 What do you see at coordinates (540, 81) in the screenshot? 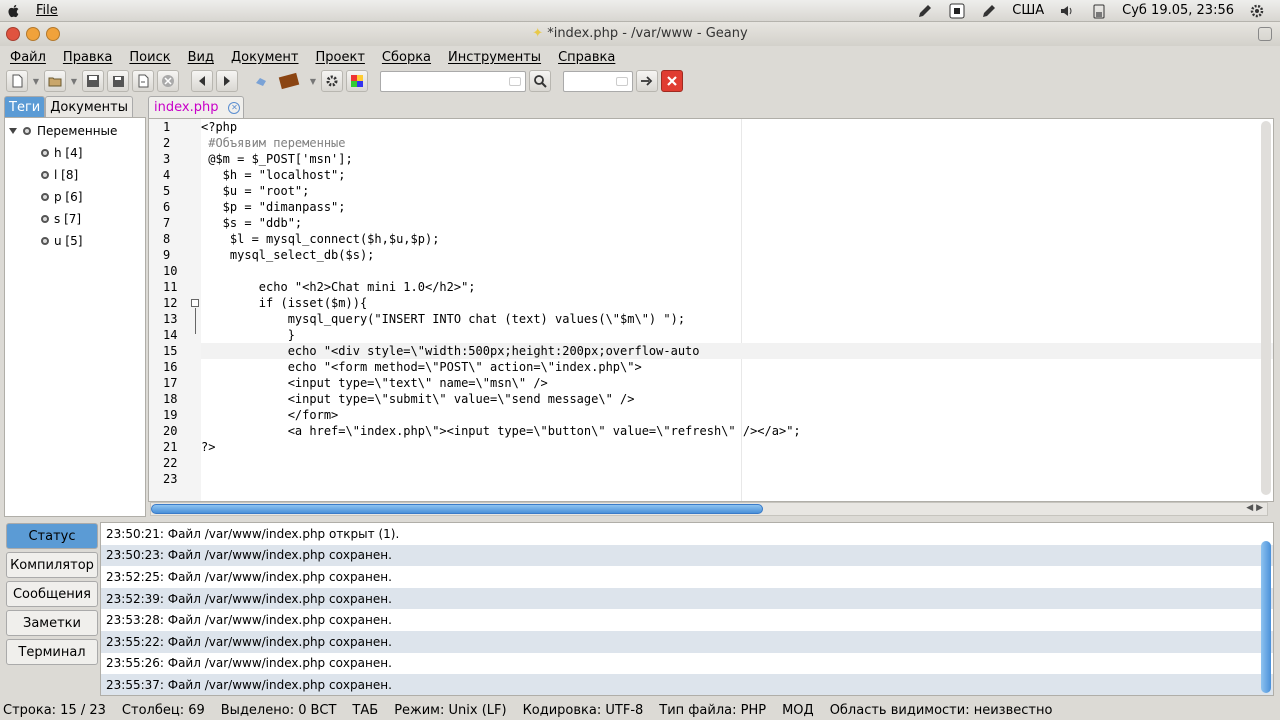
I see `search-button` at bounding box center [540, 81].